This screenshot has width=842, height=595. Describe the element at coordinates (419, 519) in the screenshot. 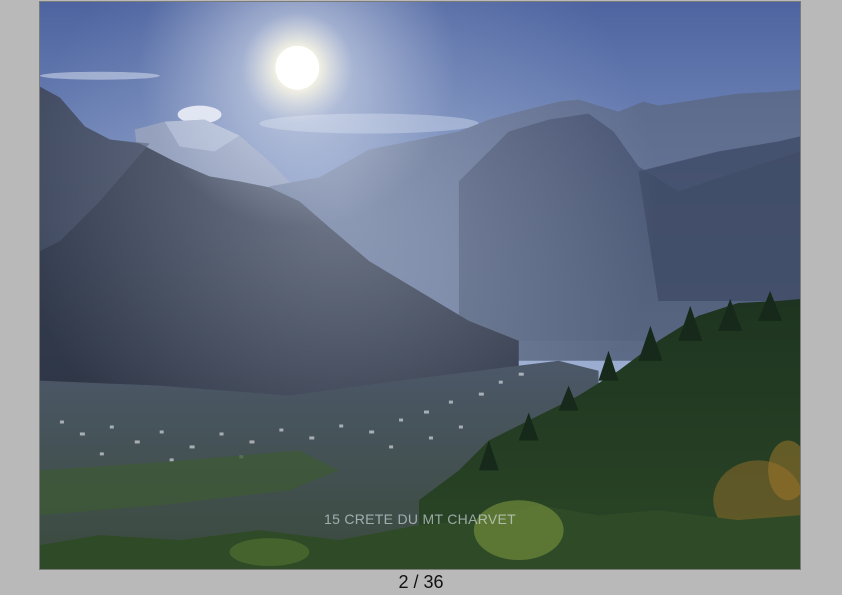

I see `photo-watermark: 15 CRETE DU MT CHARVET` at that location.